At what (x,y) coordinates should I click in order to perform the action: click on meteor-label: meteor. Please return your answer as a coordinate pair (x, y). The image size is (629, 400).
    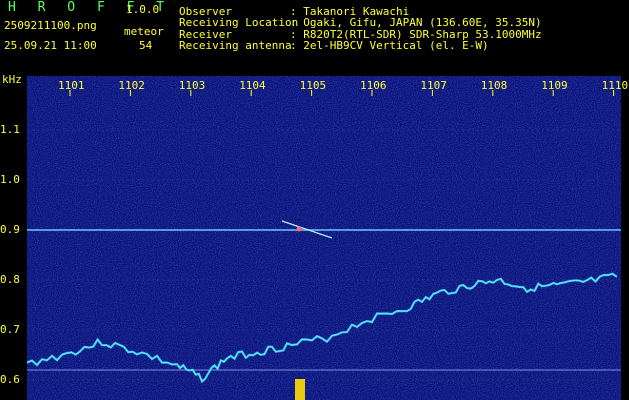
    Looking at the image, I should click on (144, 31).